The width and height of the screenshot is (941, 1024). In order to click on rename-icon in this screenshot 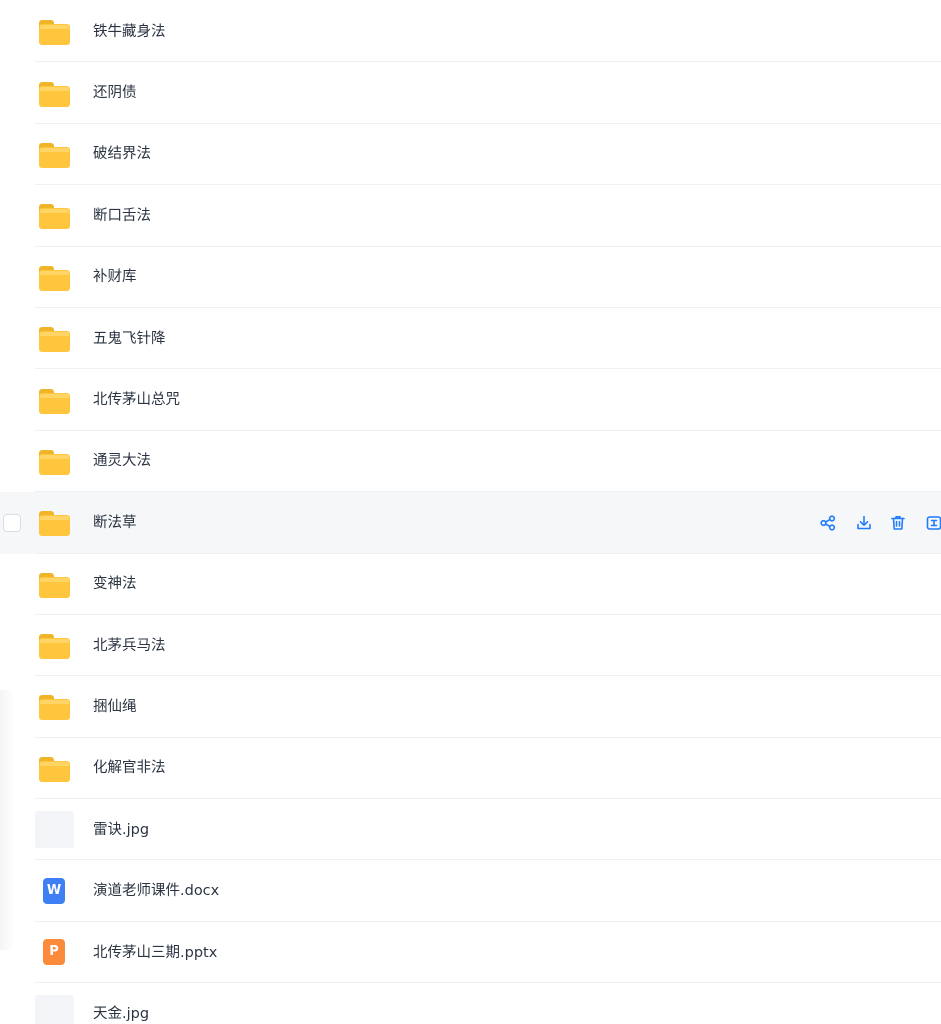, I will do `click(933, 523)`.